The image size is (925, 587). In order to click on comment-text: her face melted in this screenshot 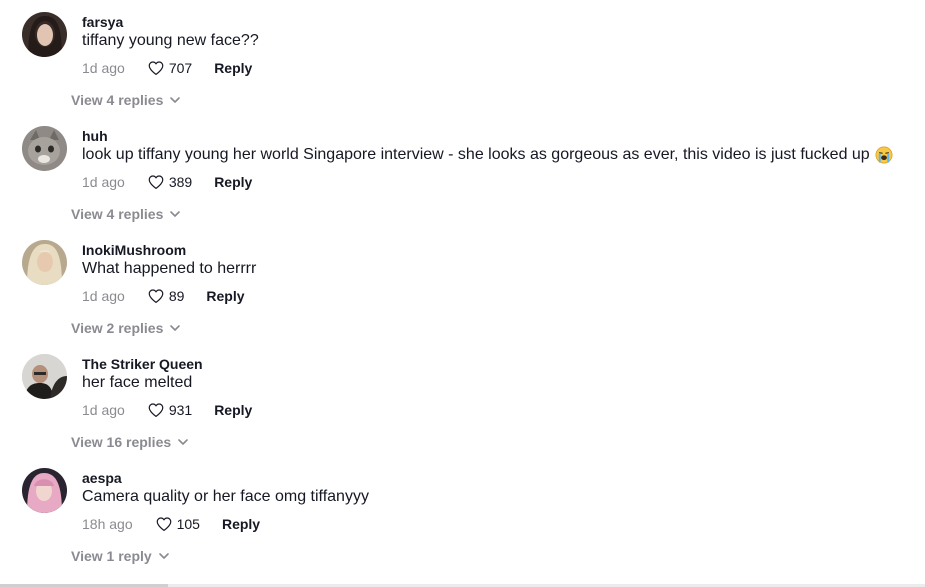, I will do `click(137, 383)`.